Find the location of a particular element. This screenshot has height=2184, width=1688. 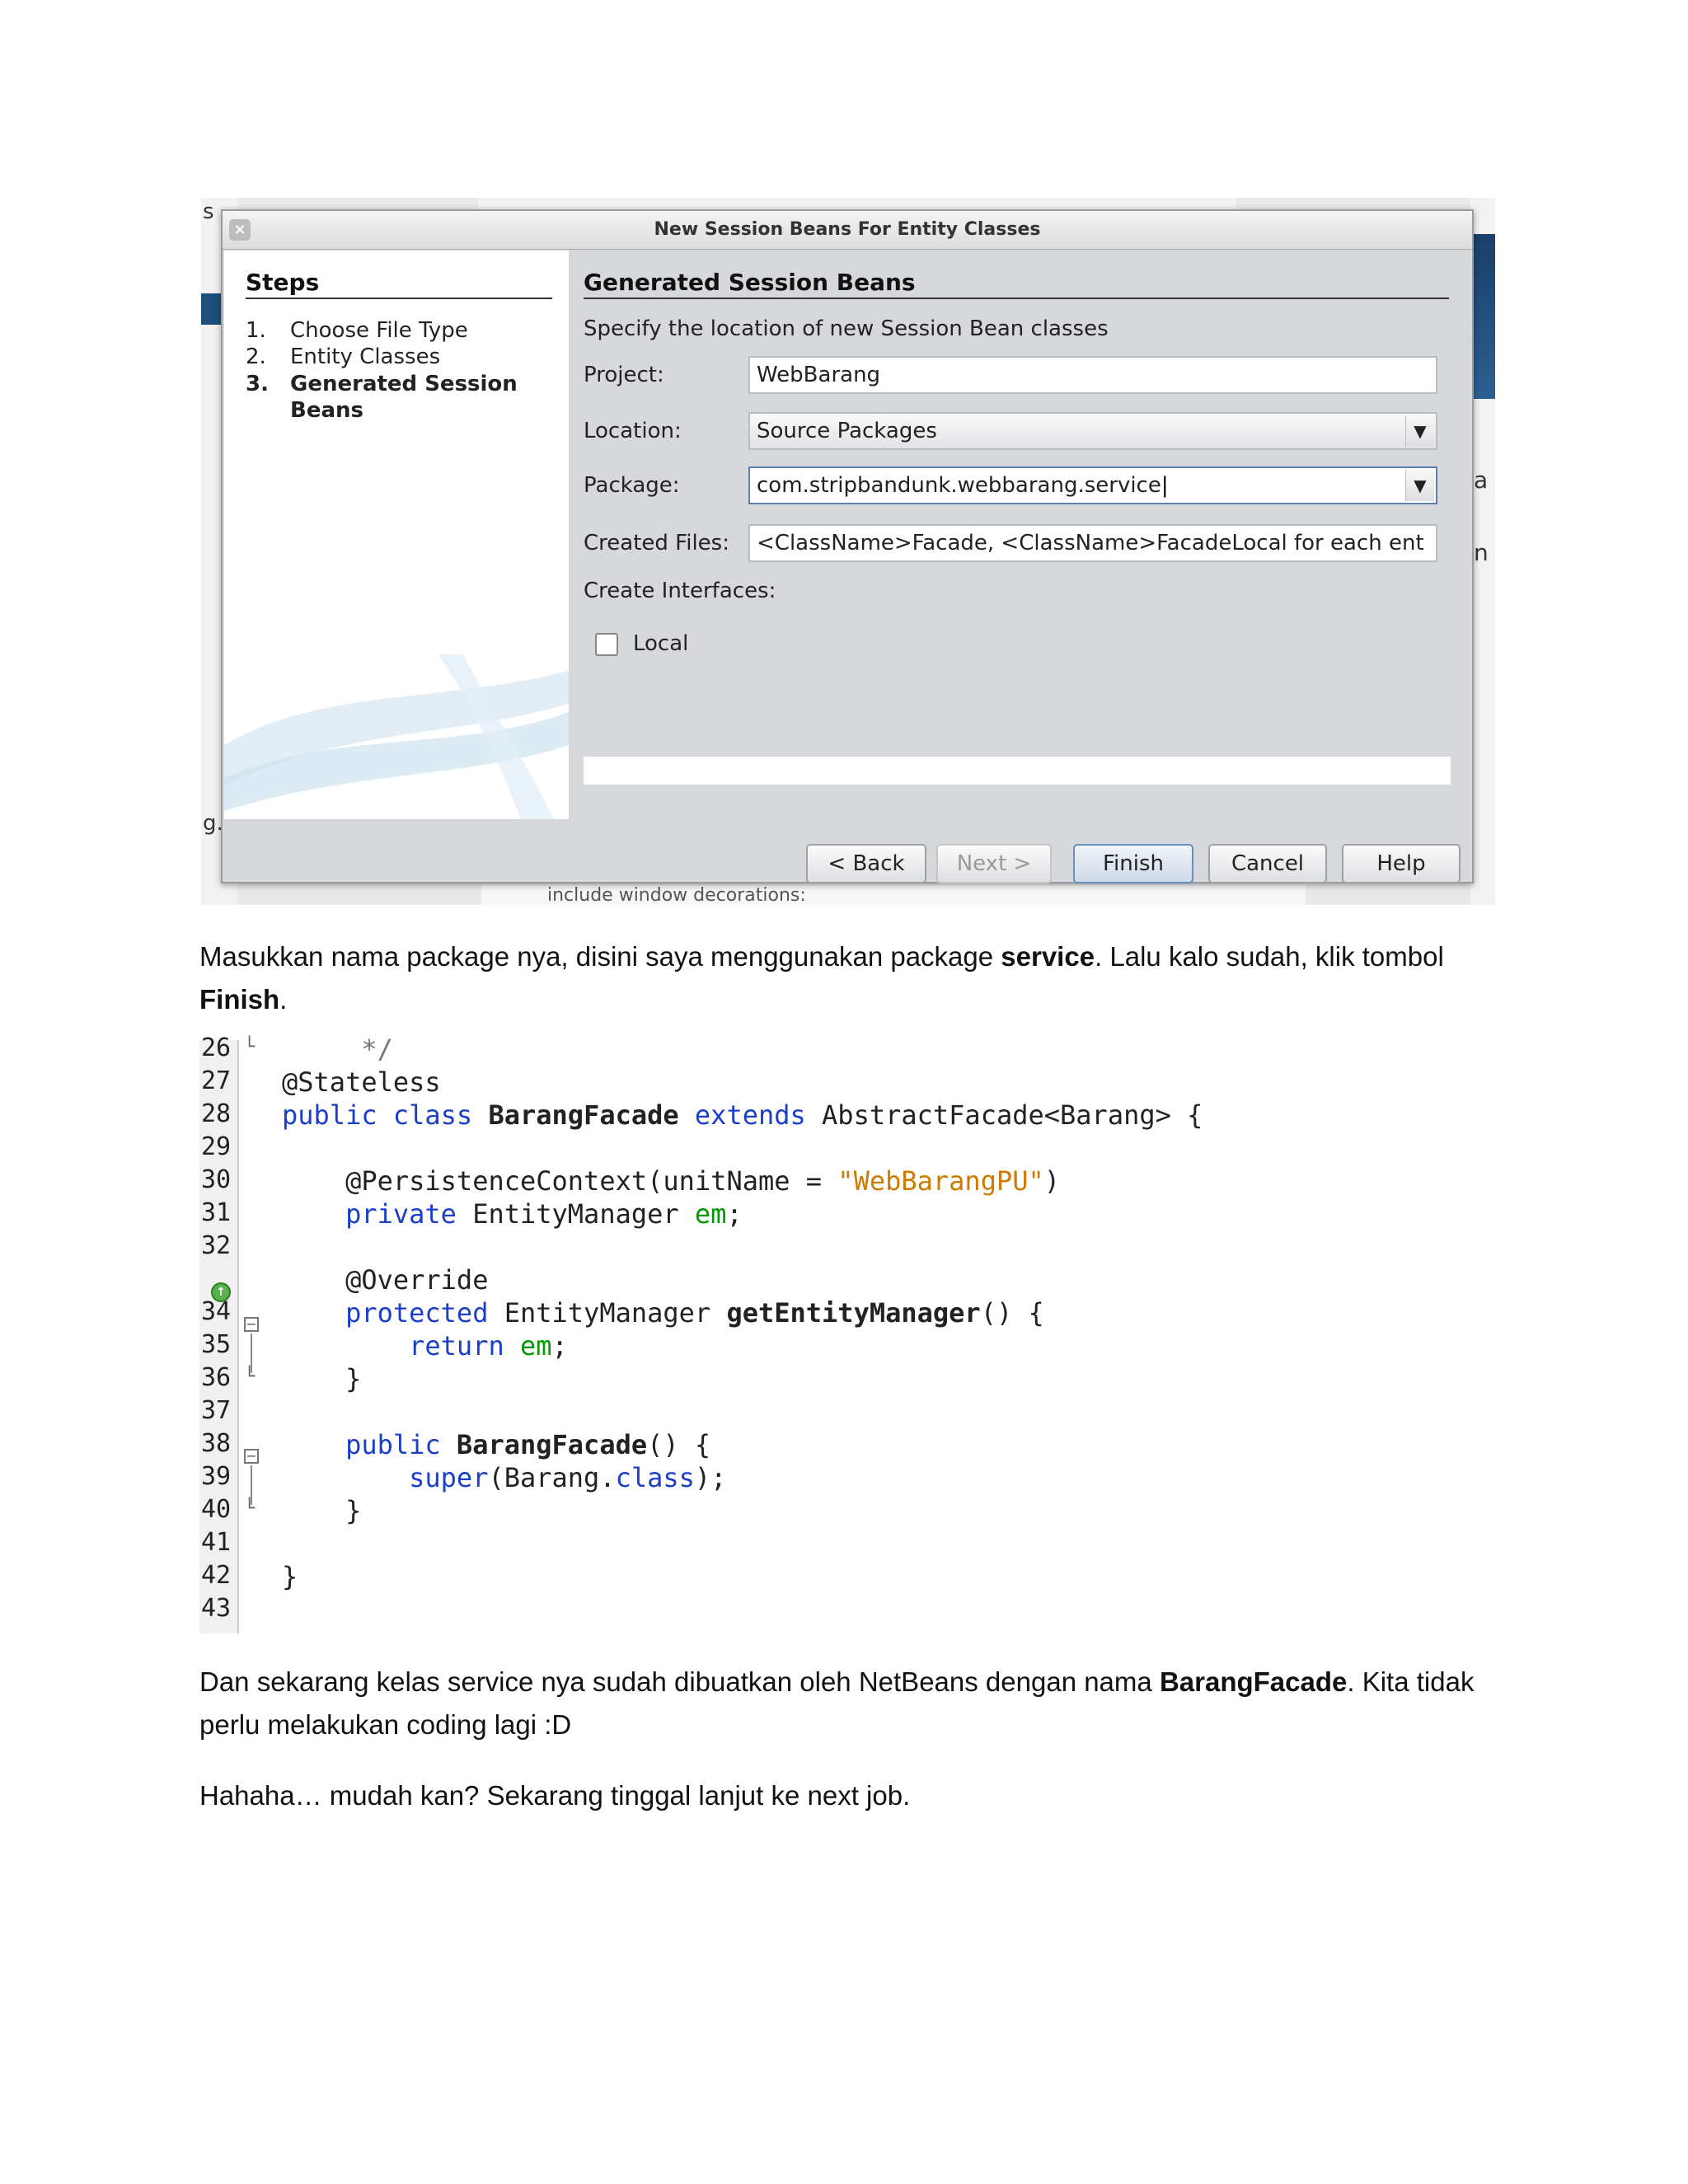

background-window-bottom: include window decorations: is located at coordinates (893, 895).